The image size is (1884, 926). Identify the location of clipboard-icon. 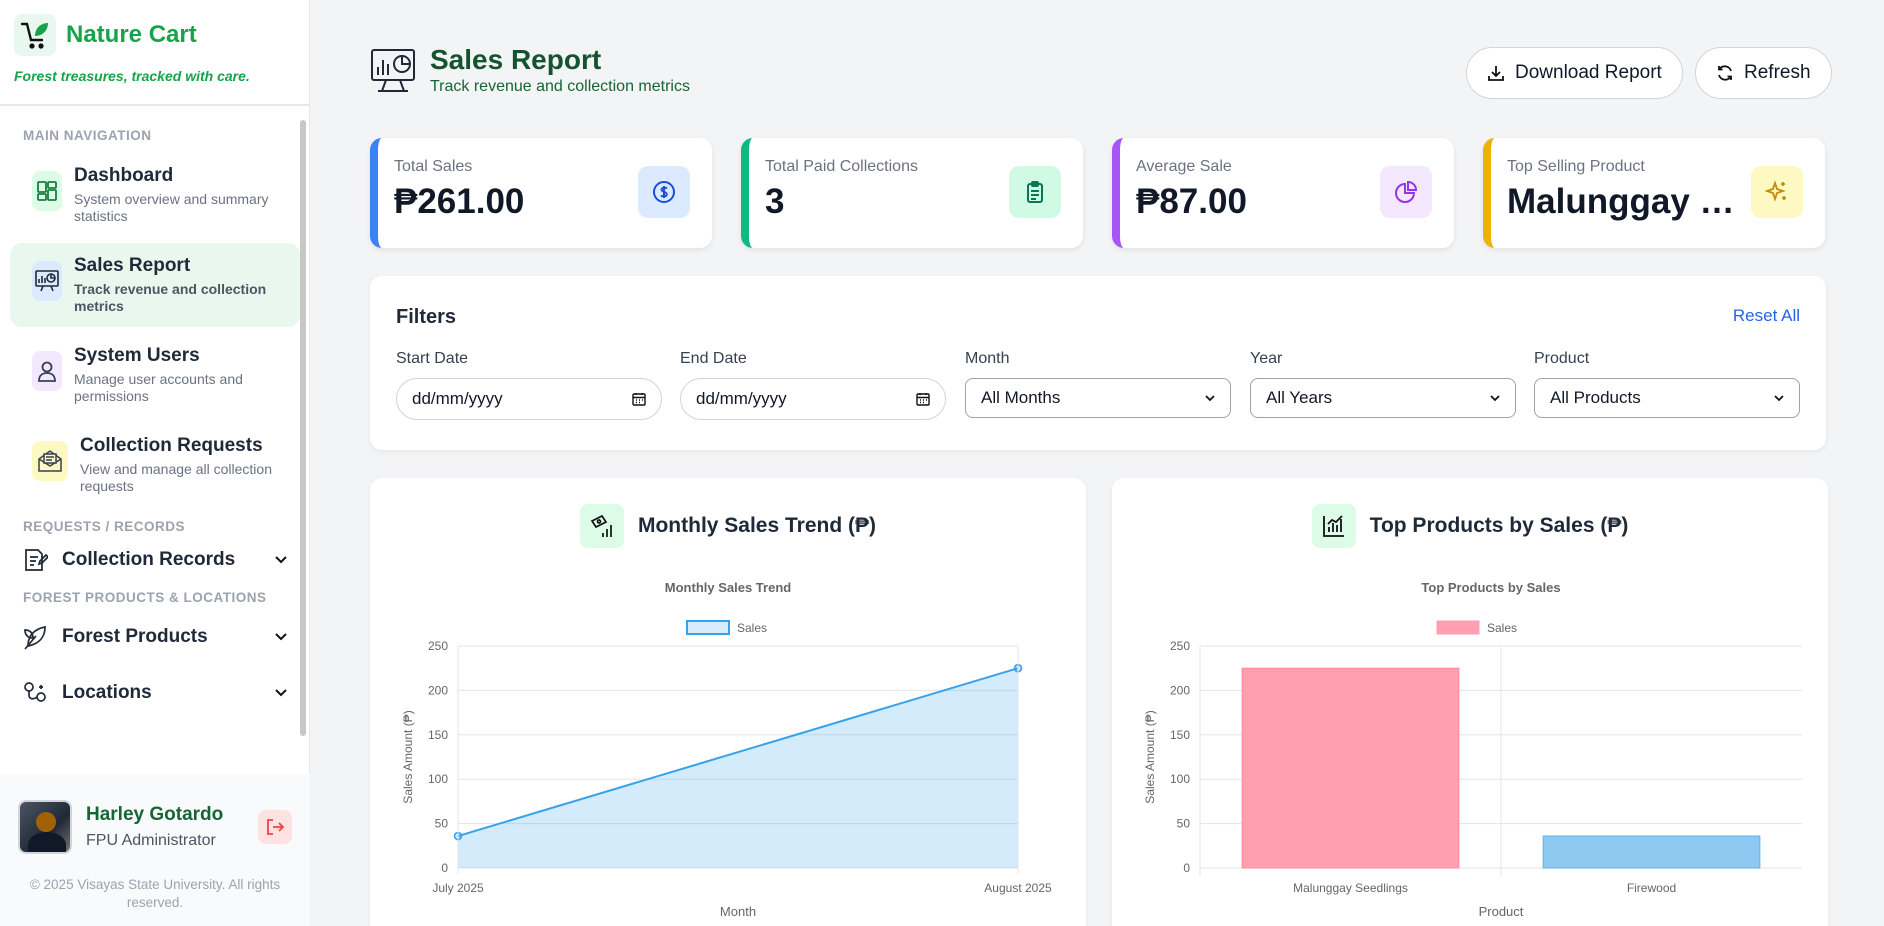
(1035, 192).